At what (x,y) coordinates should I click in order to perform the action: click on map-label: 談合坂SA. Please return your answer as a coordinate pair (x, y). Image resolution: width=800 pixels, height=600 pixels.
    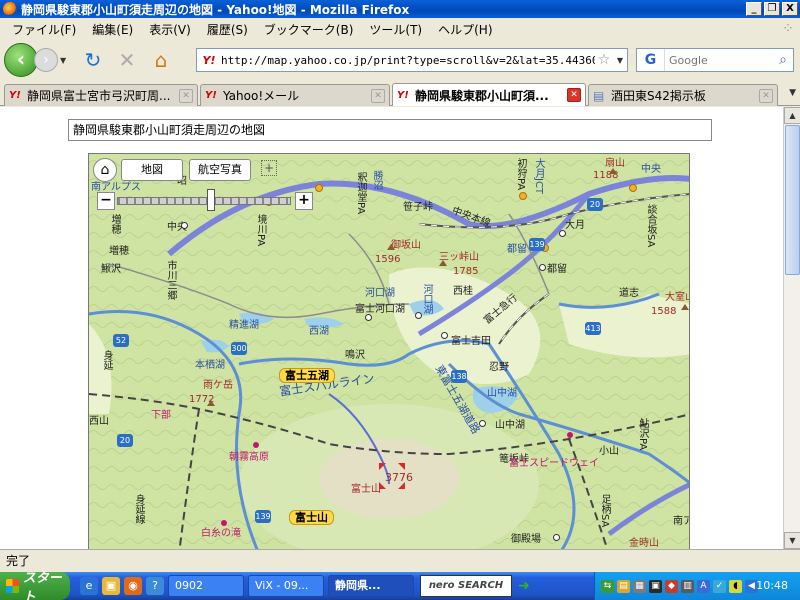
    Looking at the image, I should click on (650, 226).